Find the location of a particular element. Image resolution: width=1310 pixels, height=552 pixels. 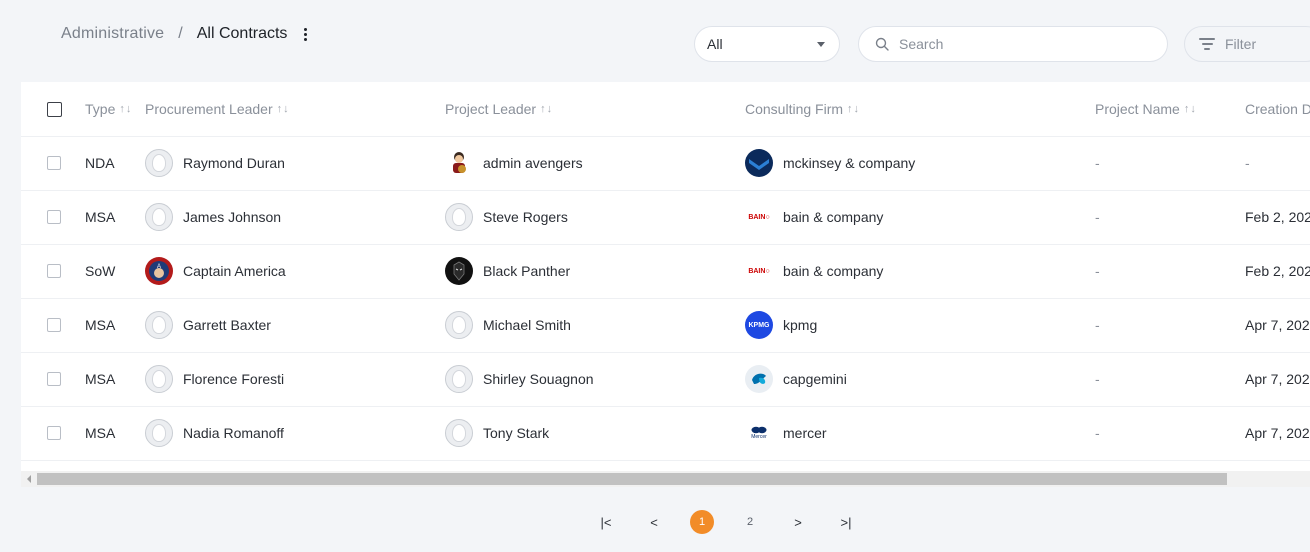

col-header-creation-date-label: Creation D is located at coordinates (1277, 109).